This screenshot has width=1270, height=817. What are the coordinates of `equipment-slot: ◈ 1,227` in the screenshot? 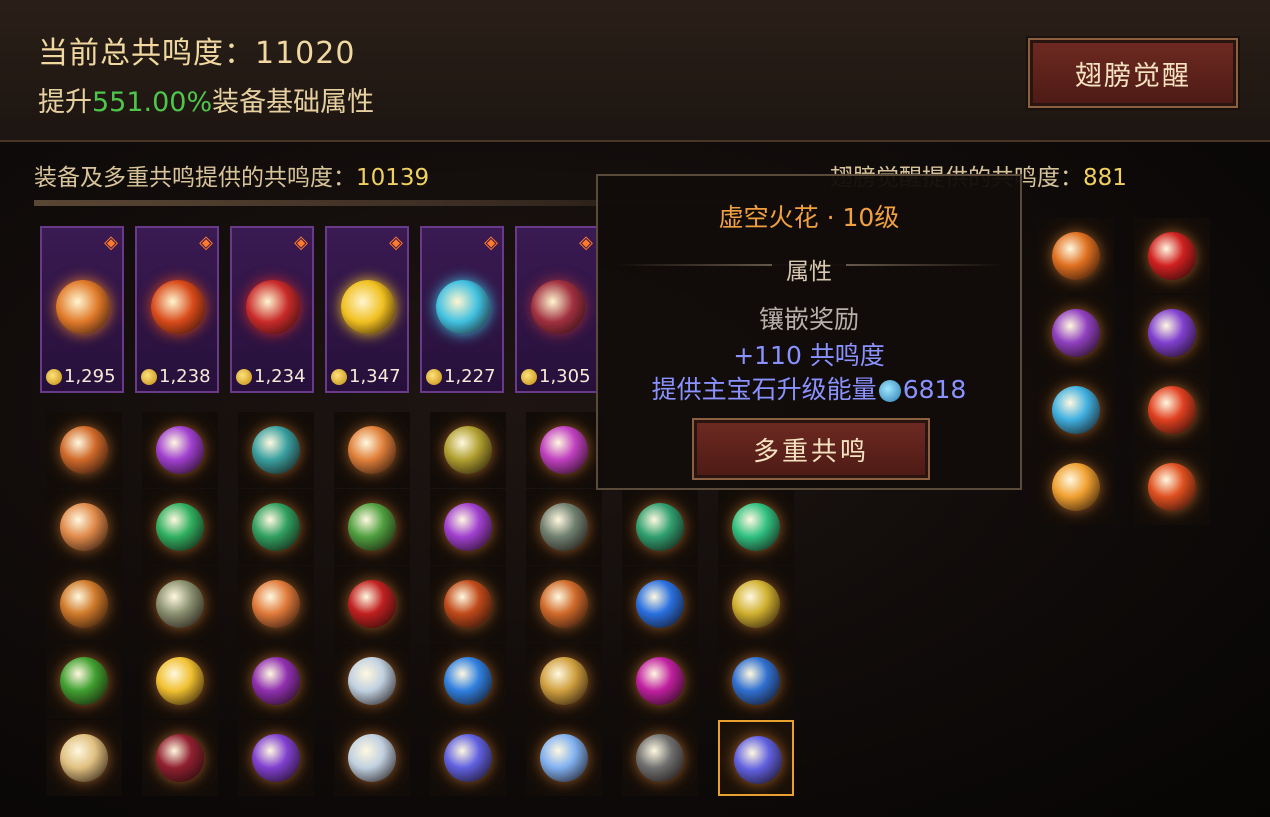 It's located at (462, 309).